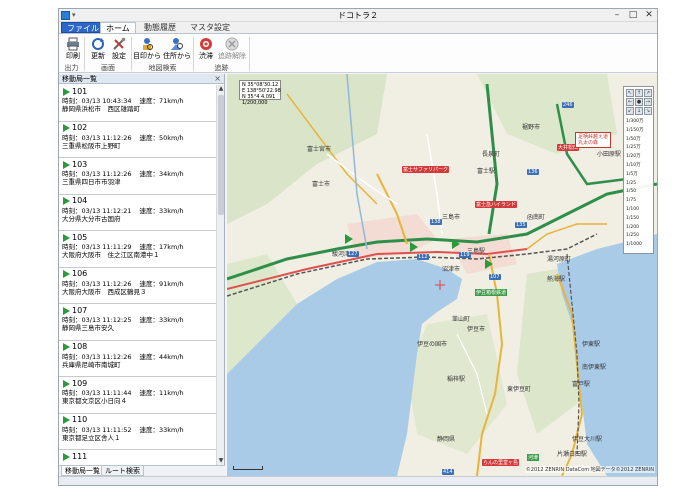 The image size is (700, 500). What do you see at coordinates (533, 172) in the screenshot?
I see `route-shield: 136` at bounding box center [533, 172].